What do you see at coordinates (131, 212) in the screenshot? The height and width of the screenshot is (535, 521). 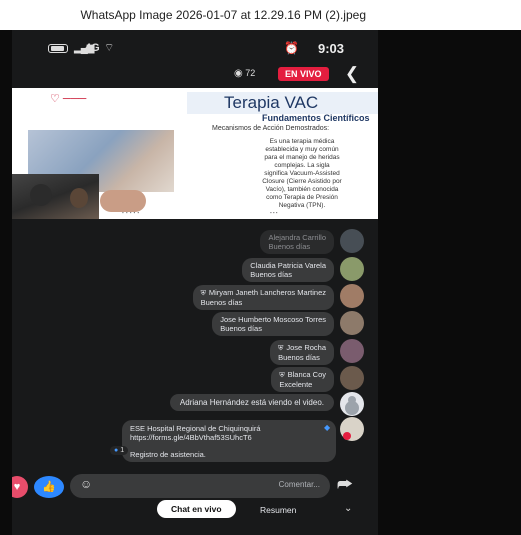 I see `slide-footer-left: ▪ ▪ ▪ ▪ ▪` at bounding box center [131, 212].